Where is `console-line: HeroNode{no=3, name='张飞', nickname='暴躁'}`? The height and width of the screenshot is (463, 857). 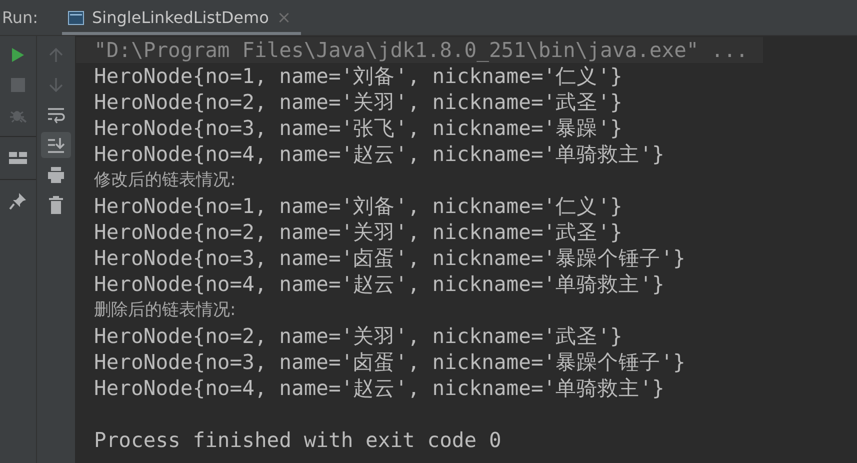 console-line: HeroNode{no=3, name='张飞', nickname='暴躁'} is located at coordinates (358, 128).